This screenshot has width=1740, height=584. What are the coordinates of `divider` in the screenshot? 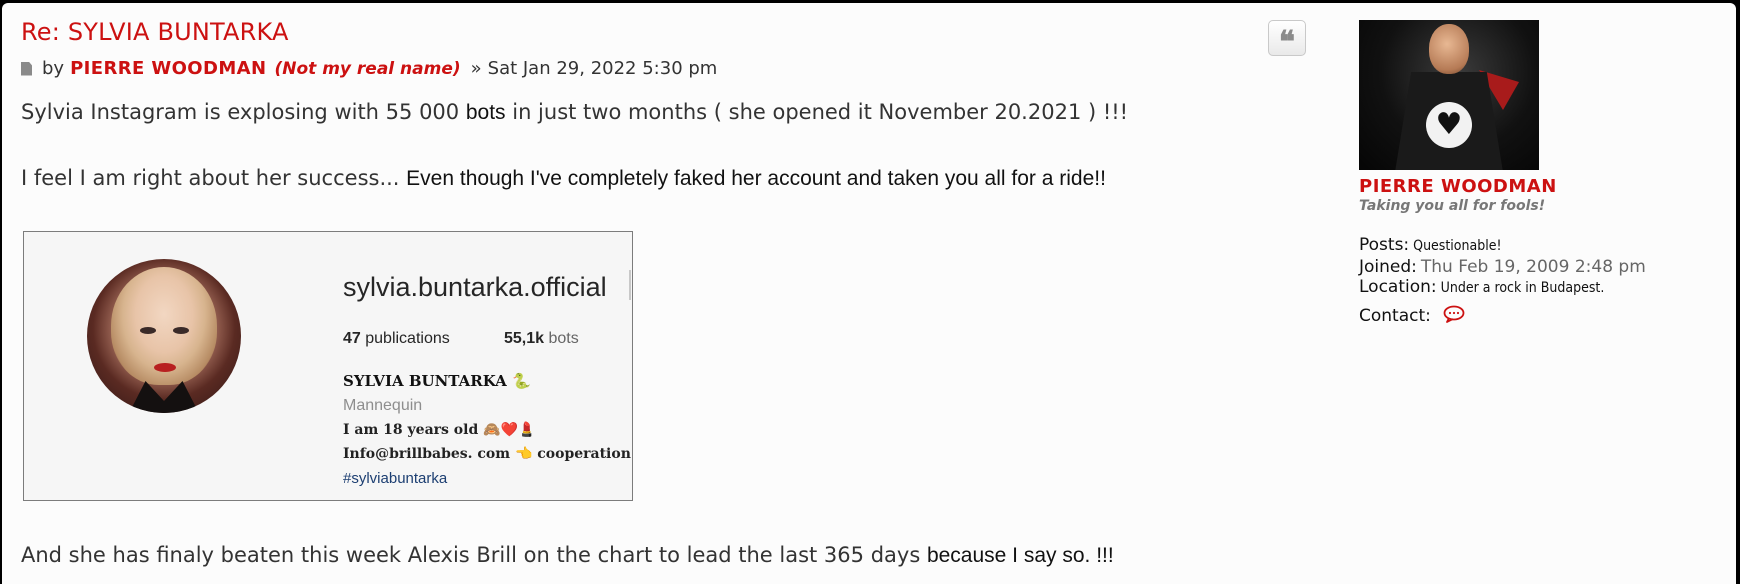 It's located at (630, 285).